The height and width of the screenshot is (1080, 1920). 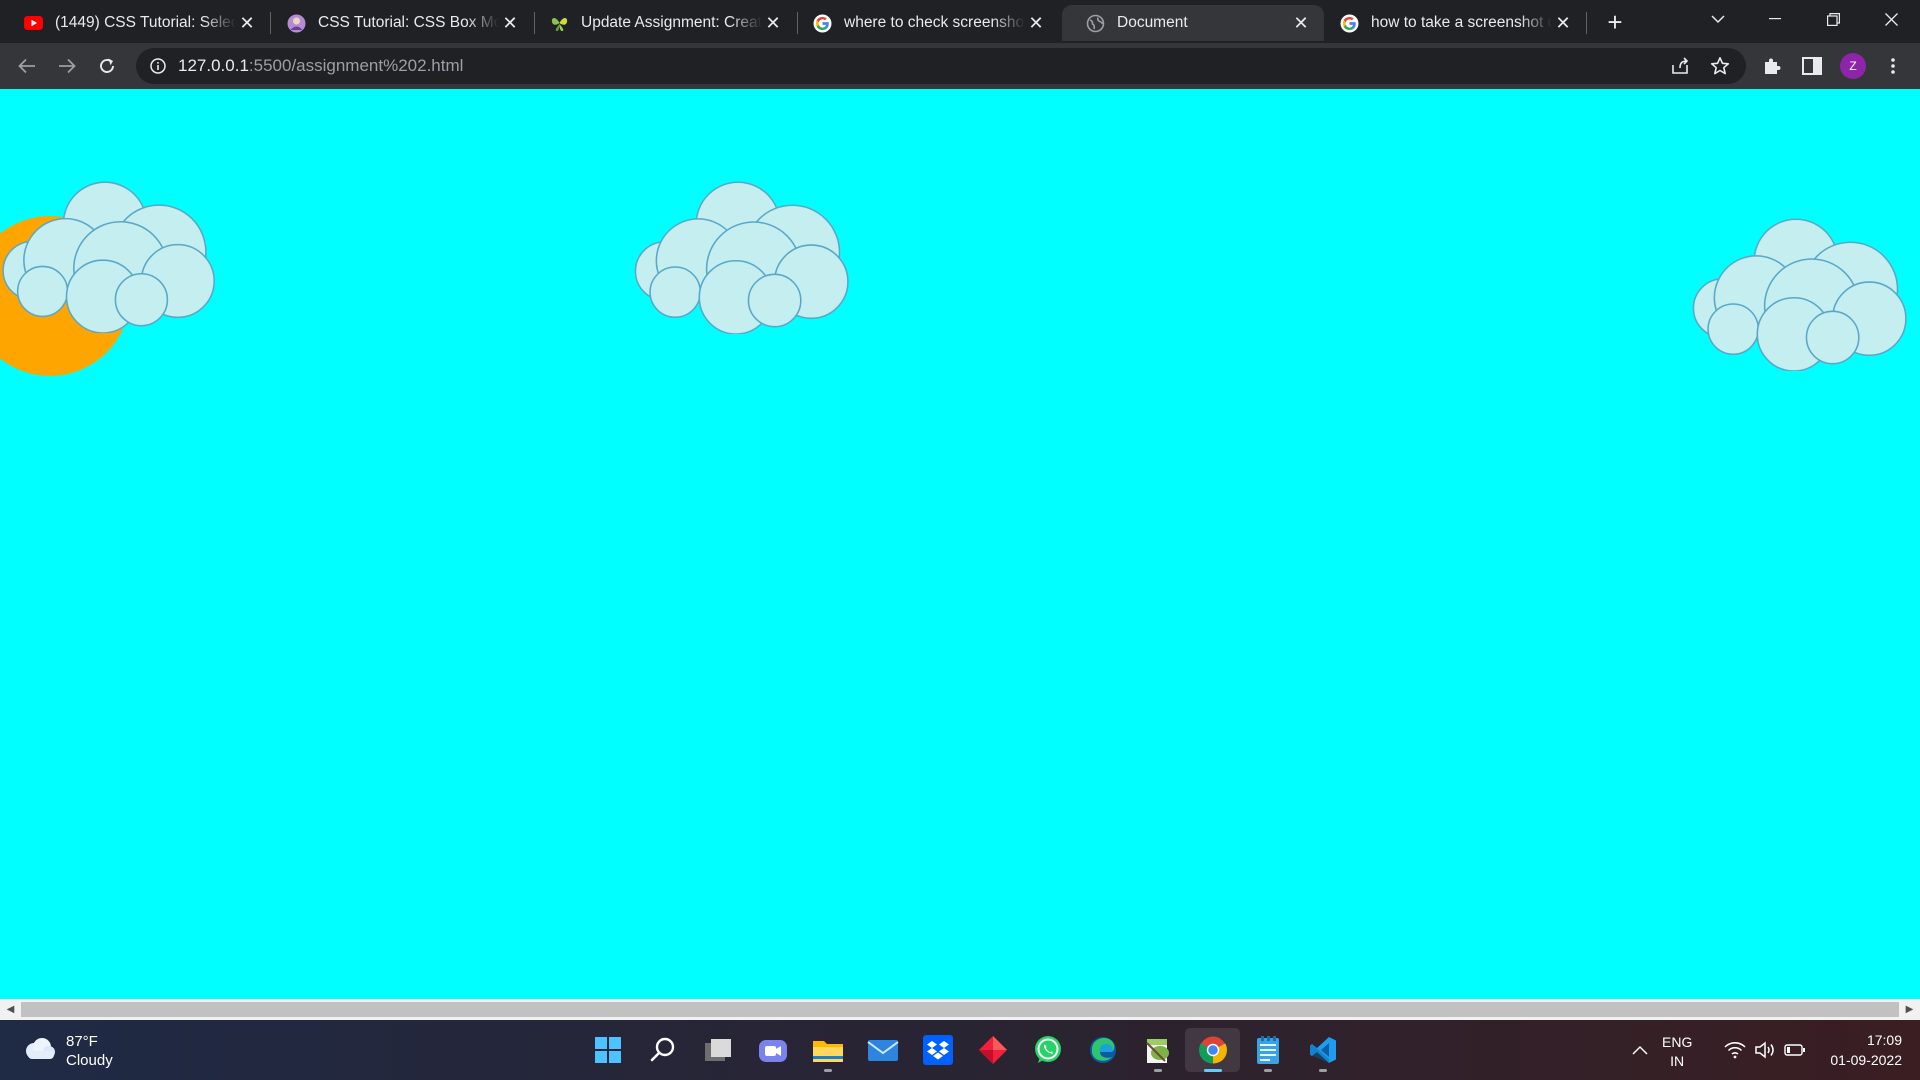 I want to click on site-info-icon, so click(x=158, y=66).